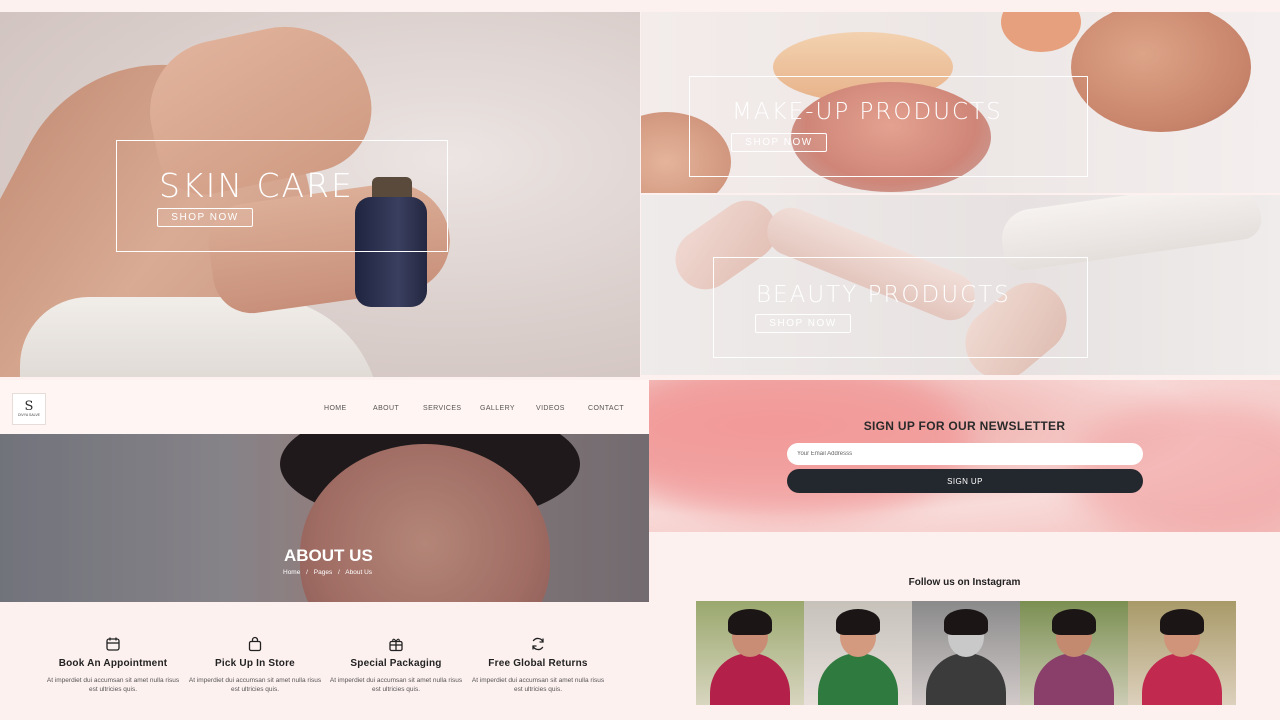 The height and width of the screenshot is (720, 1280). I want to click on hero-makeup-banner: MAKE-UP PRODUCTS SHOP NOW, so click(960, 102).